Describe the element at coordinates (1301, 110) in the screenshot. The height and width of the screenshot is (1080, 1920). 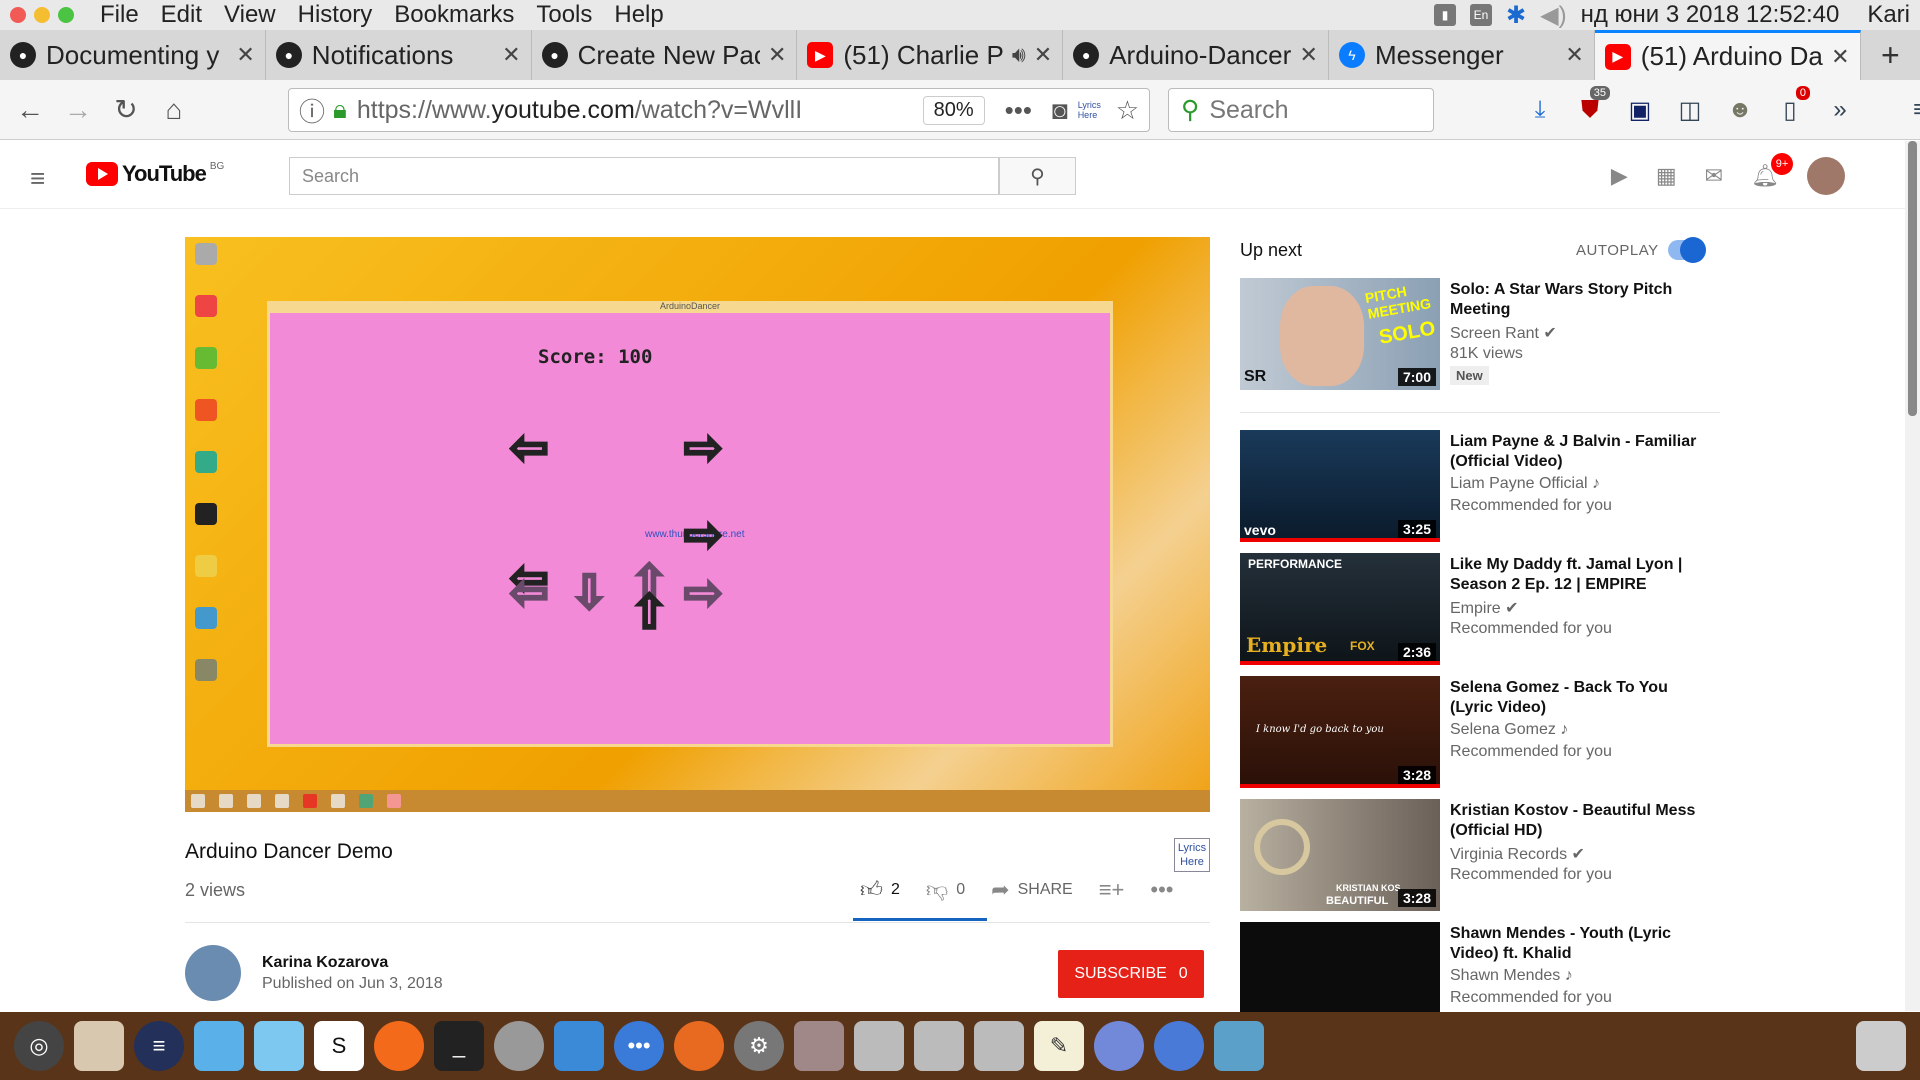
I see `browser-search-field: ⚲ Search` at that location.